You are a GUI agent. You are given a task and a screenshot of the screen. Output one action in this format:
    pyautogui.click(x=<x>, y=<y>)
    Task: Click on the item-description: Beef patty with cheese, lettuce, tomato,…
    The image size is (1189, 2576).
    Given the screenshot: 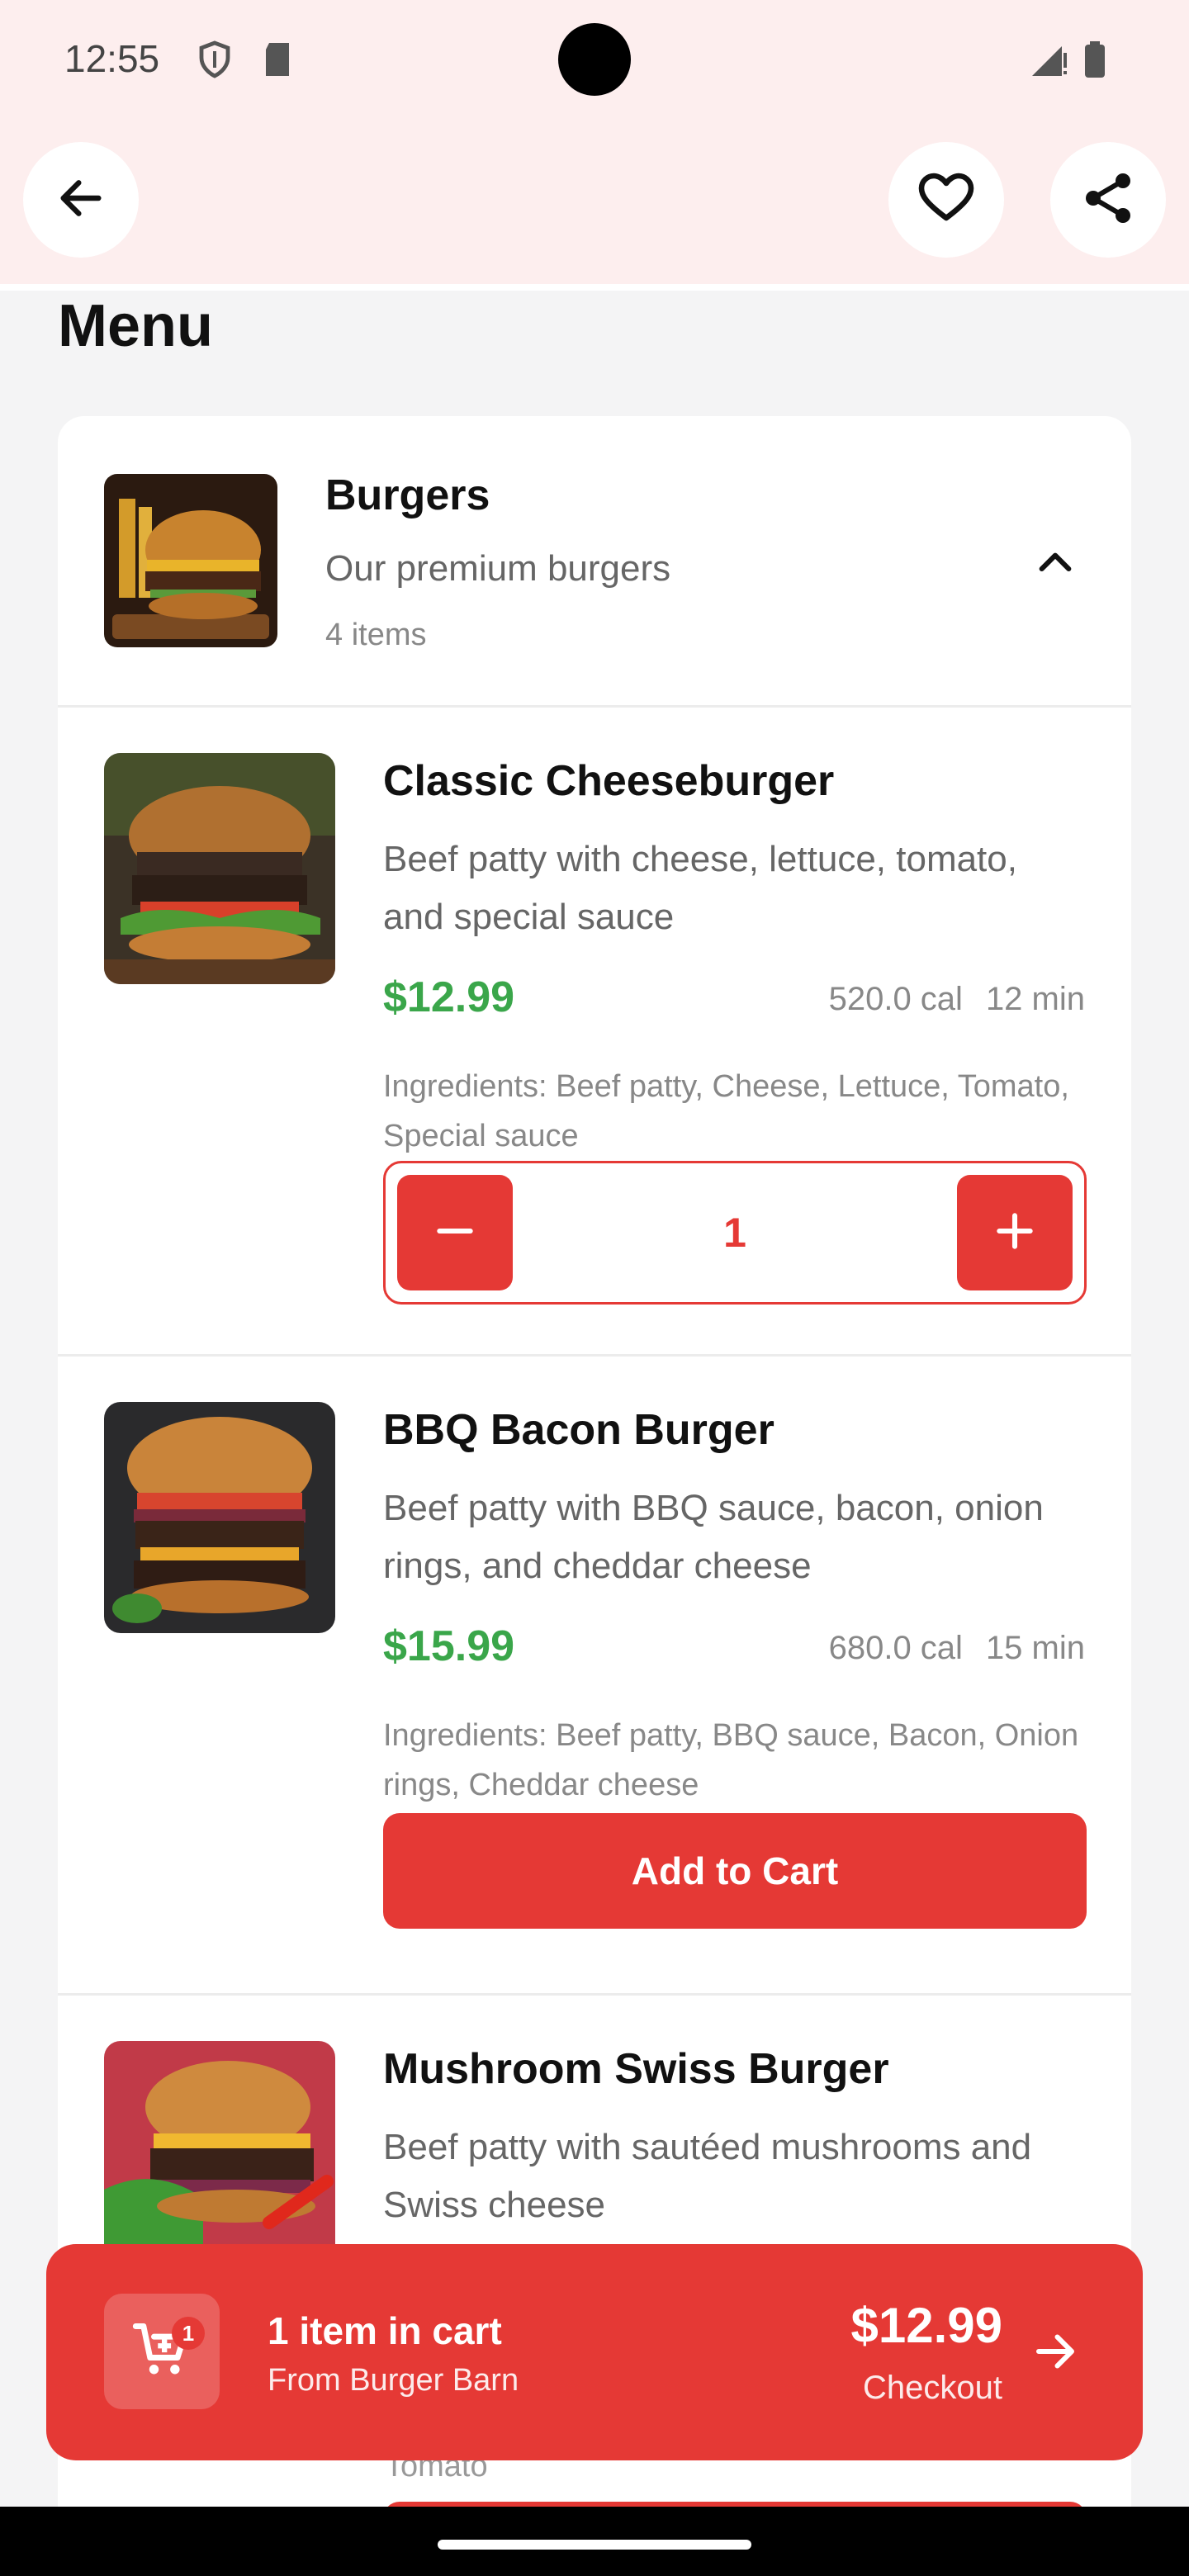 What is the action you would take?
    pyautogui.click(x=700, y=888)
    